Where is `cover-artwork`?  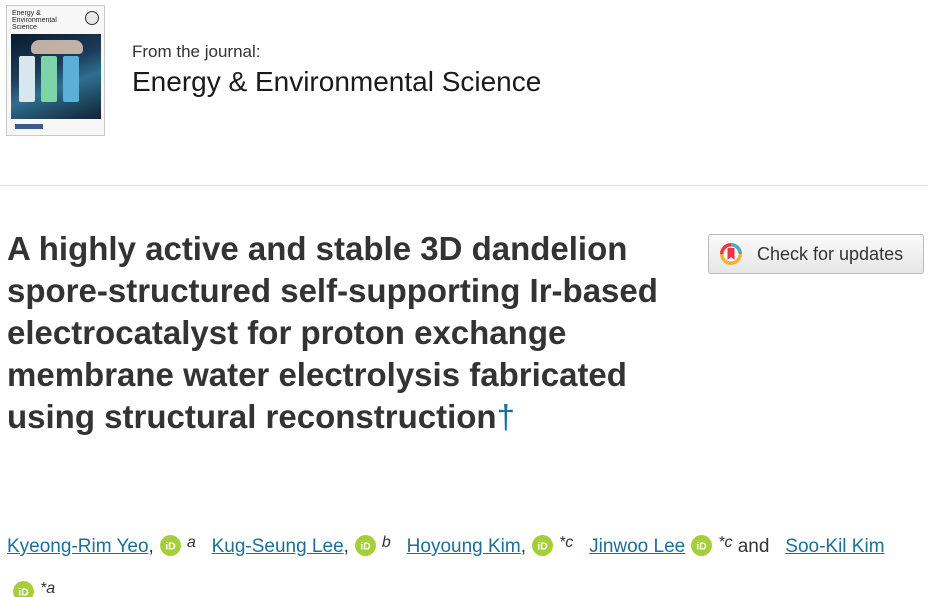
cover-artwork is located at coordinates (56, 76).